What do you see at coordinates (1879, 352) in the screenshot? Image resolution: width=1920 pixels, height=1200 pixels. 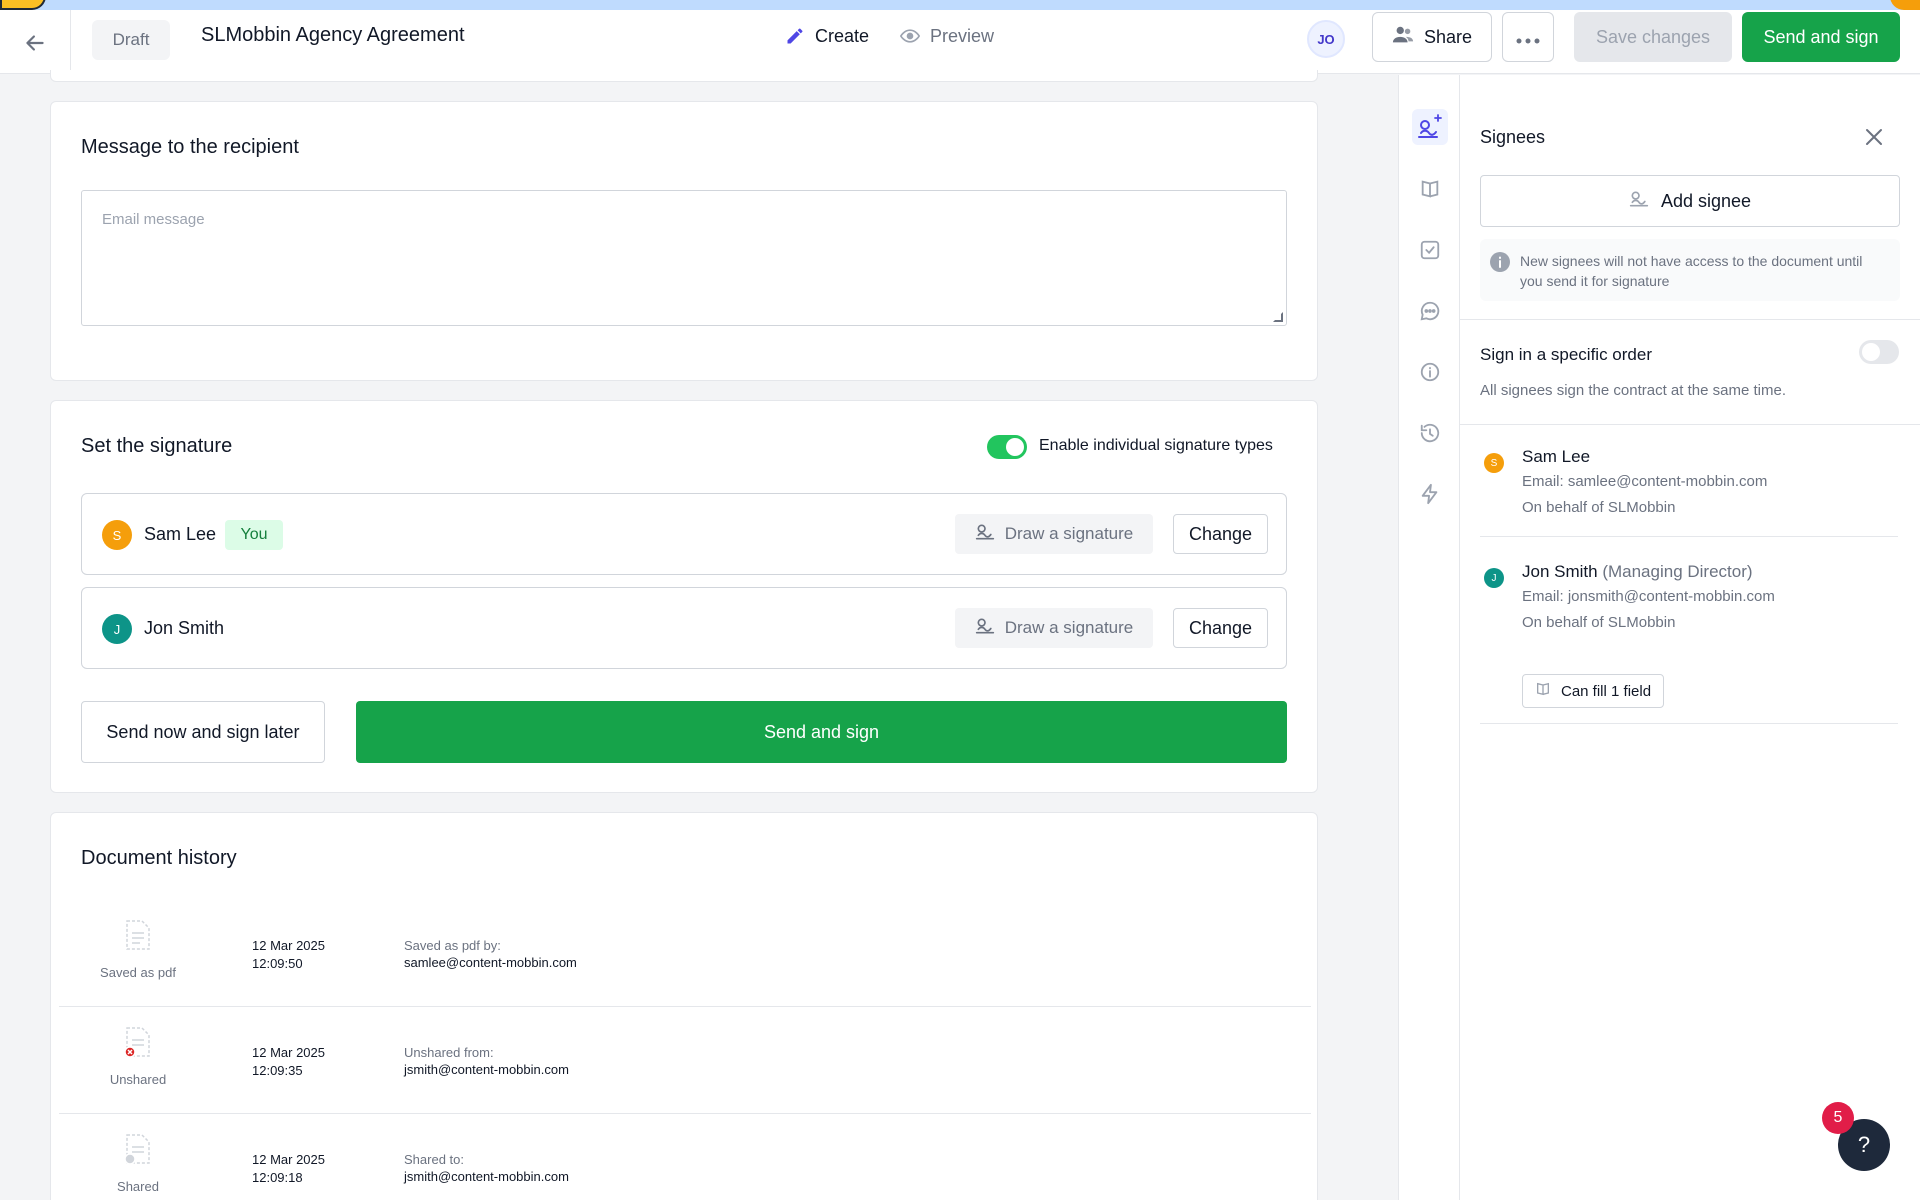 I see `sign-order-toggle` at bounding box center [1879, 352].